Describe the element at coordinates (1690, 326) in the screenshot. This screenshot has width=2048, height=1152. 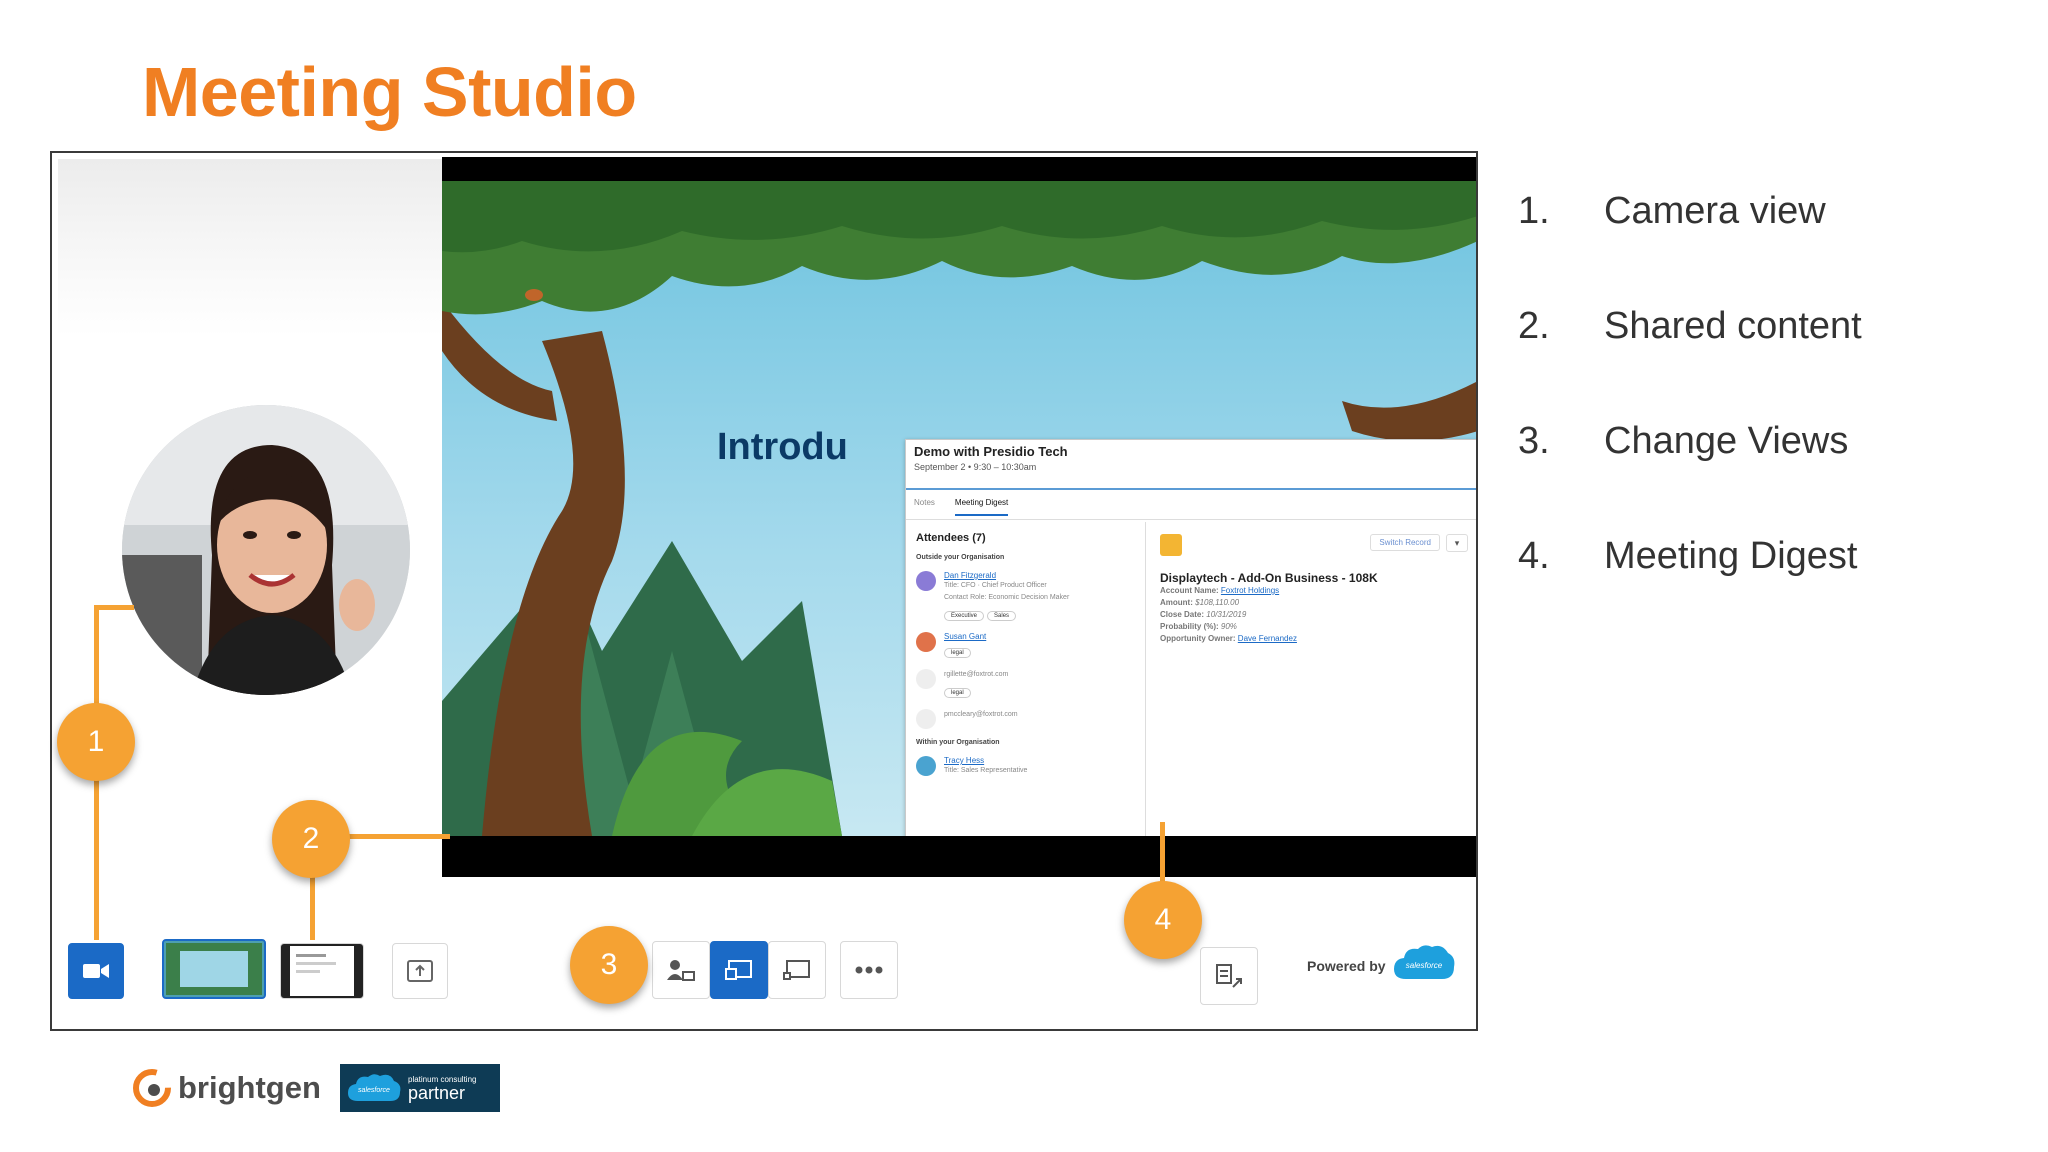
I see `list-item: 2. Shared content` at that location.